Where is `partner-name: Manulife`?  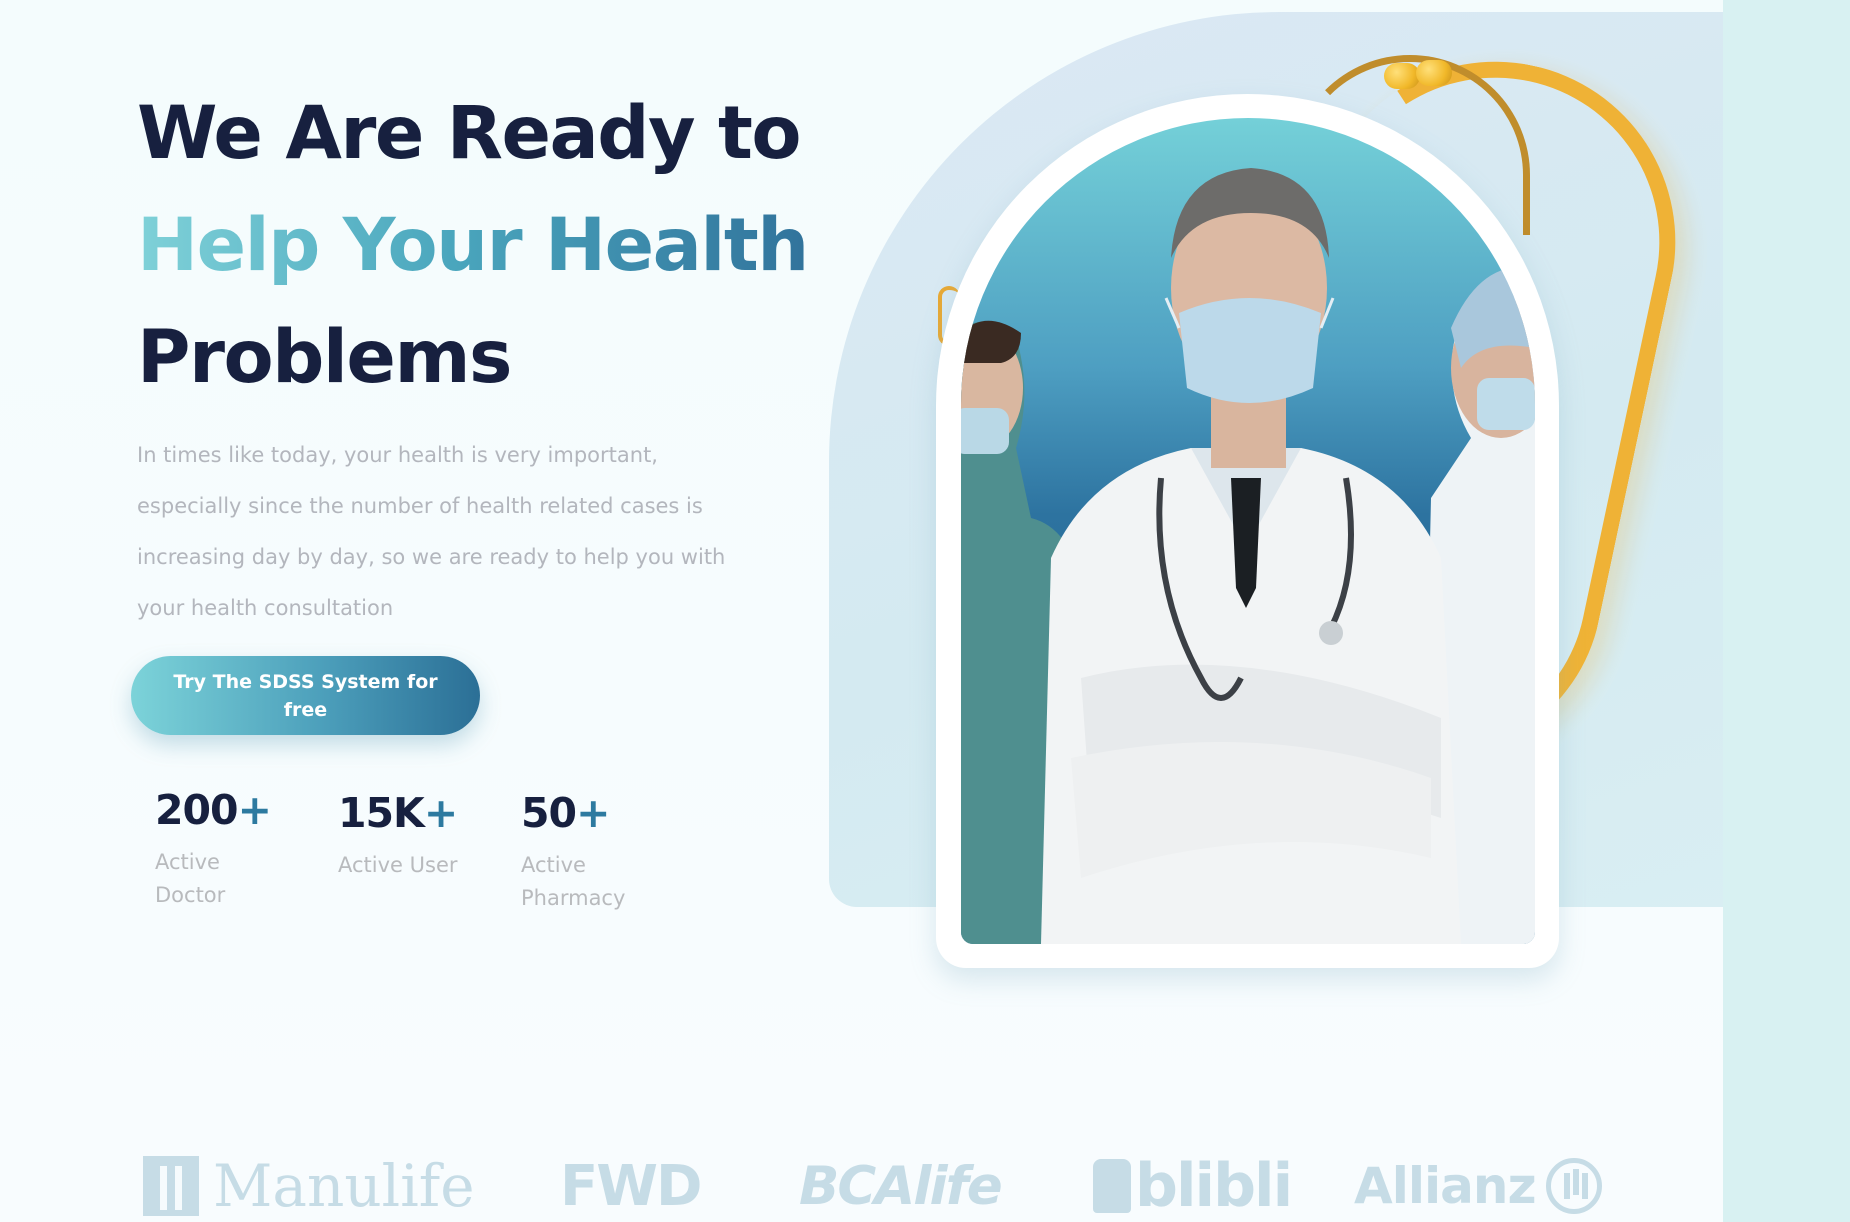 partner-name: Manulife is located at coordinates (344, 1186).